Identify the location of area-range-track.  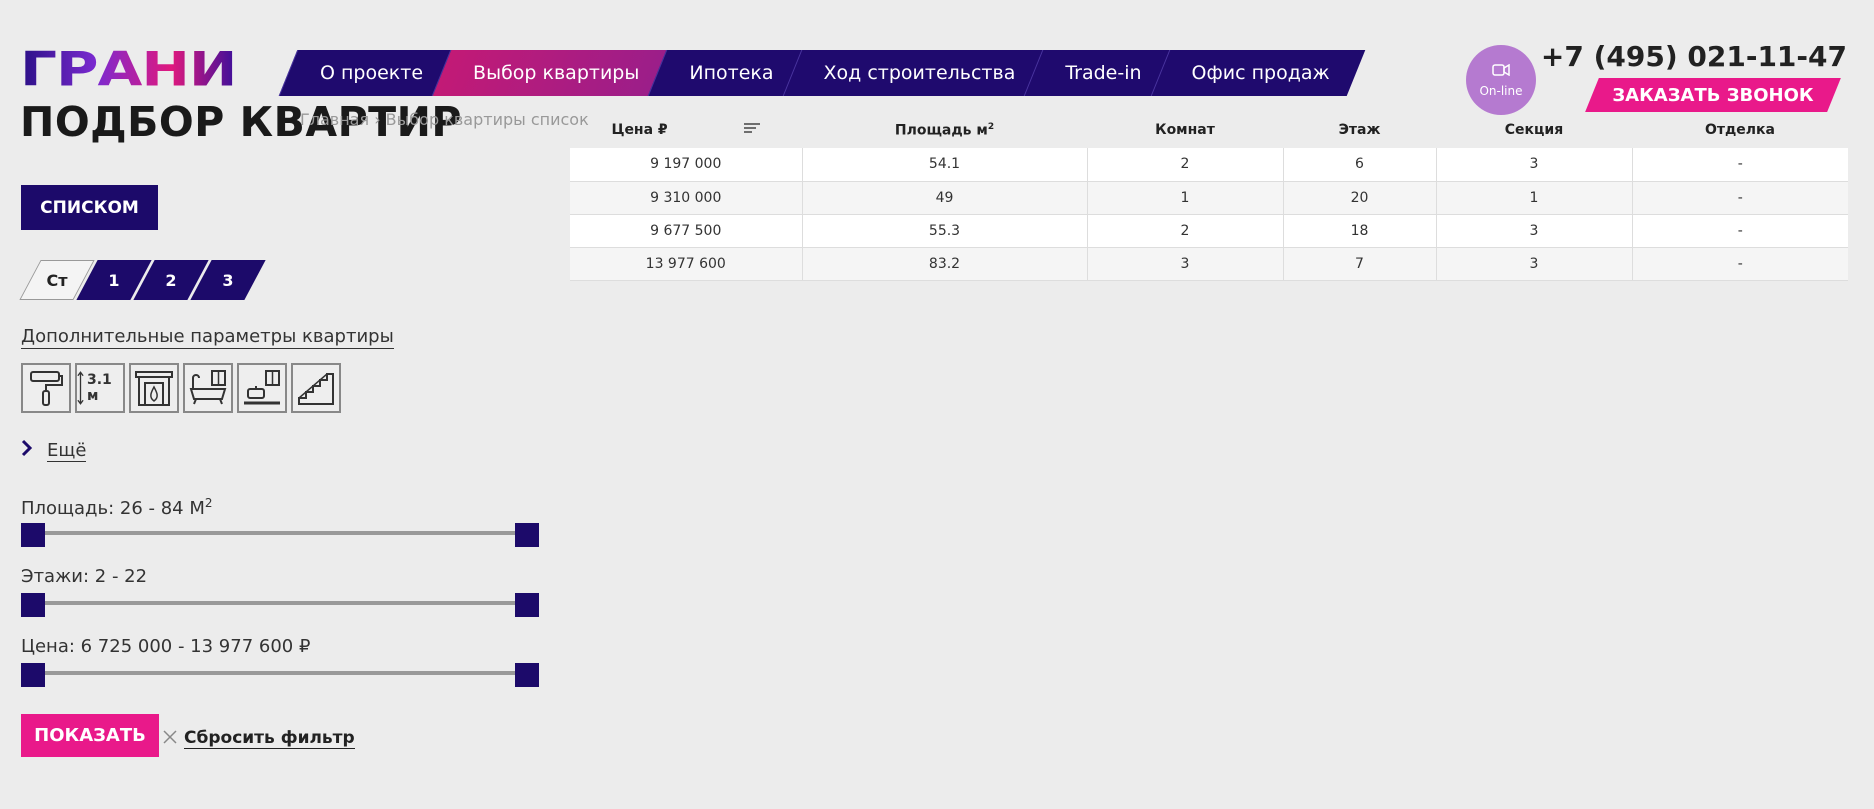
(280, 533).